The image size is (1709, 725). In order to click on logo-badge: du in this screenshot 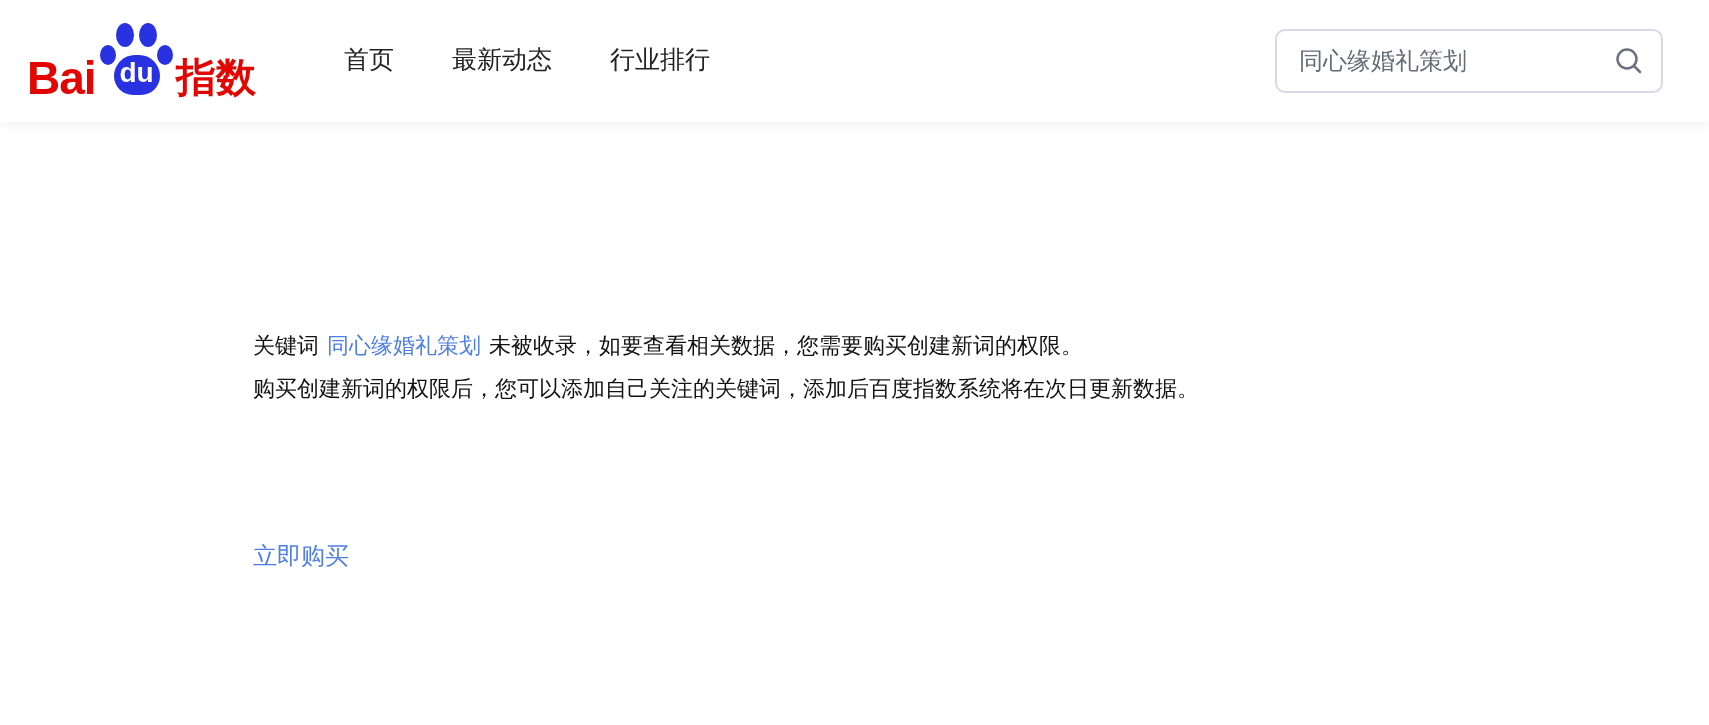, I will do `click(136, 75)`.